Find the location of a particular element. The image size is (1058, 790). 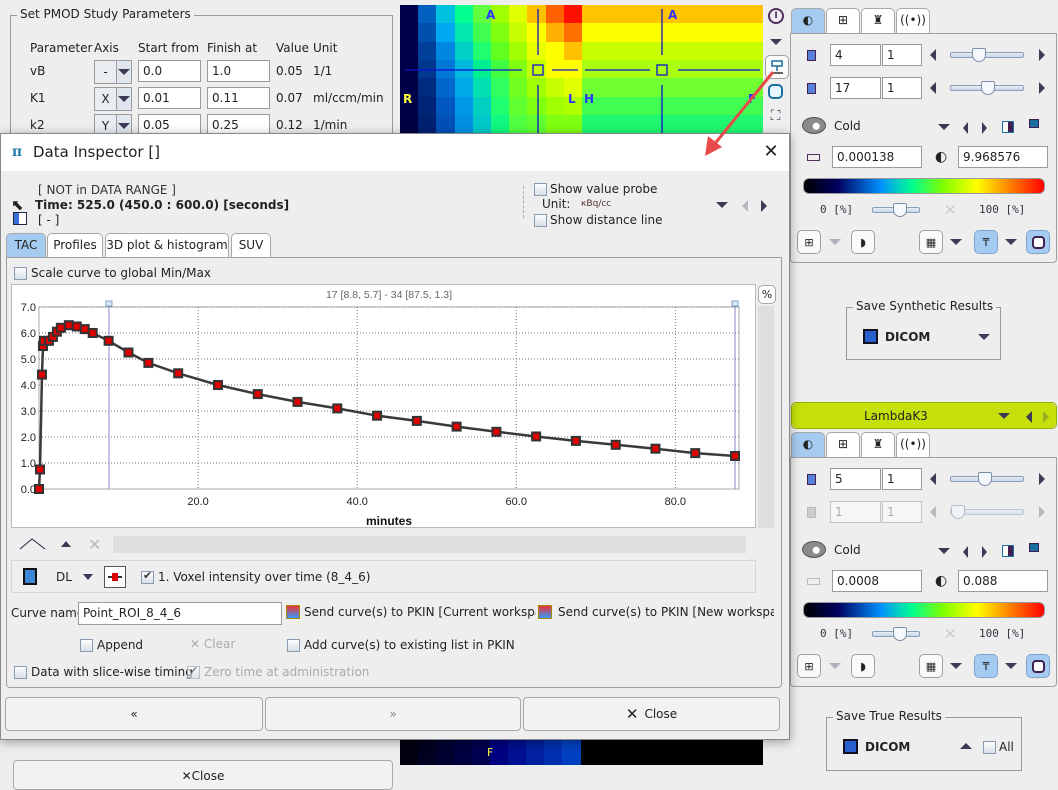

invert-colortable-icon is located at coordinates (1008, 551).